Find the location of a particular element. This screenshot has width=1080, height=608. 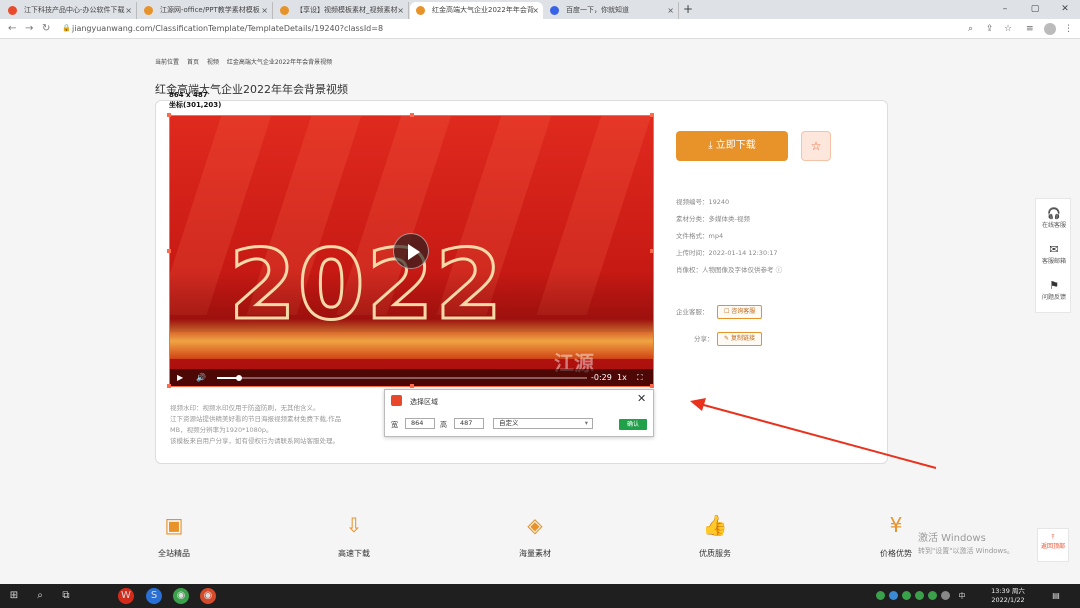

copyright-text: 肖像权：人物图像及字体仅供参考 is located at coordinates (725, 270).